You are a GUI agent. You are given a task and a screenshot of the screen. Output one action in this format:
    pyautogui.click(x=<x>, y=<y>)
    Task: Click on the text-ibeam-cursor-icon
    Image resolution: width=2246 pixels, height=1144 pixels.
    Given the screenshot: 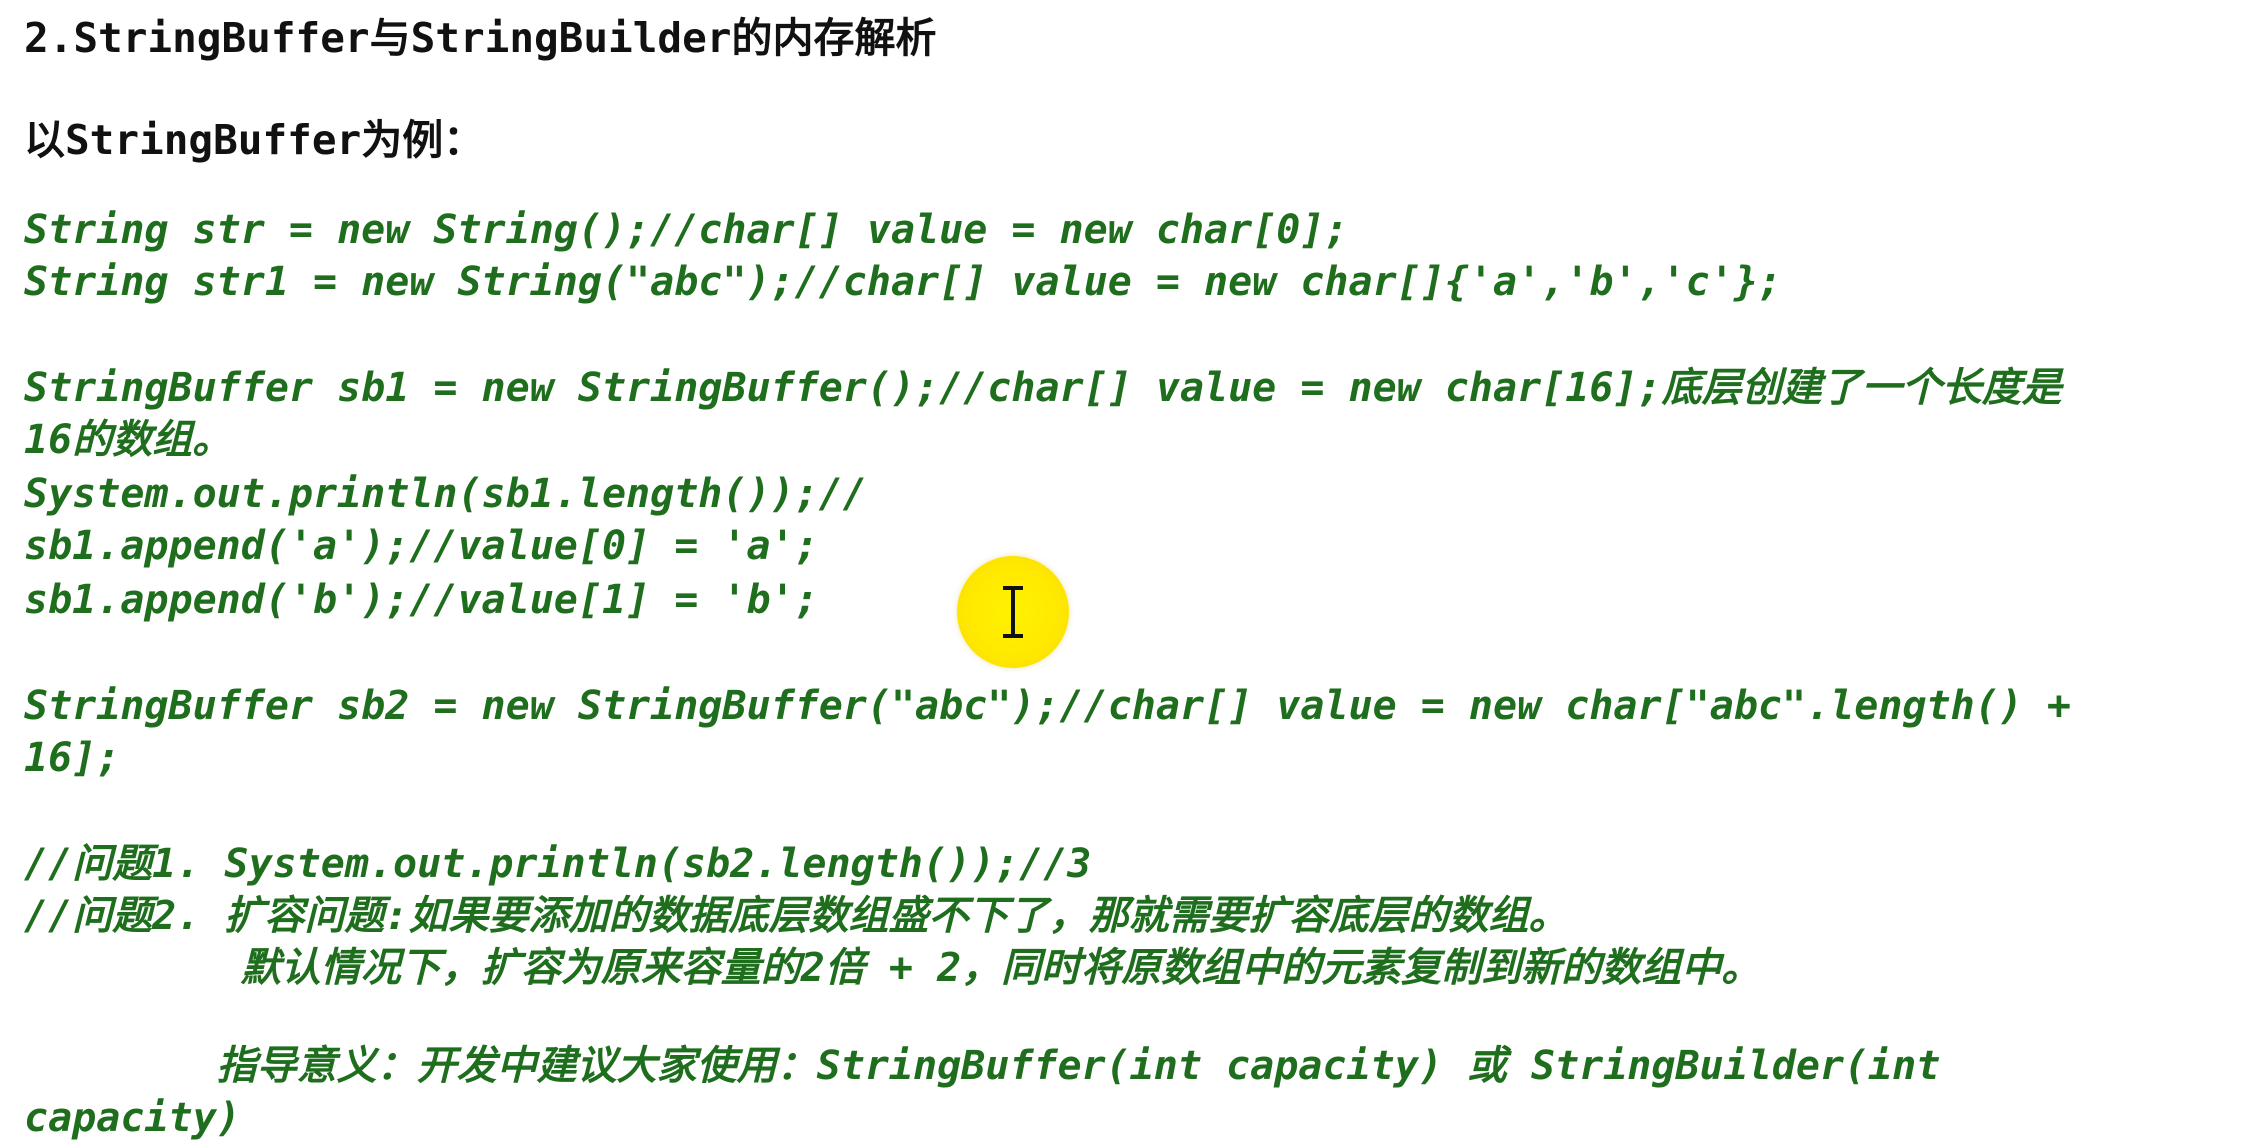 What is the action you would take?
    pyautogui.click(x=1013, y=612)
    